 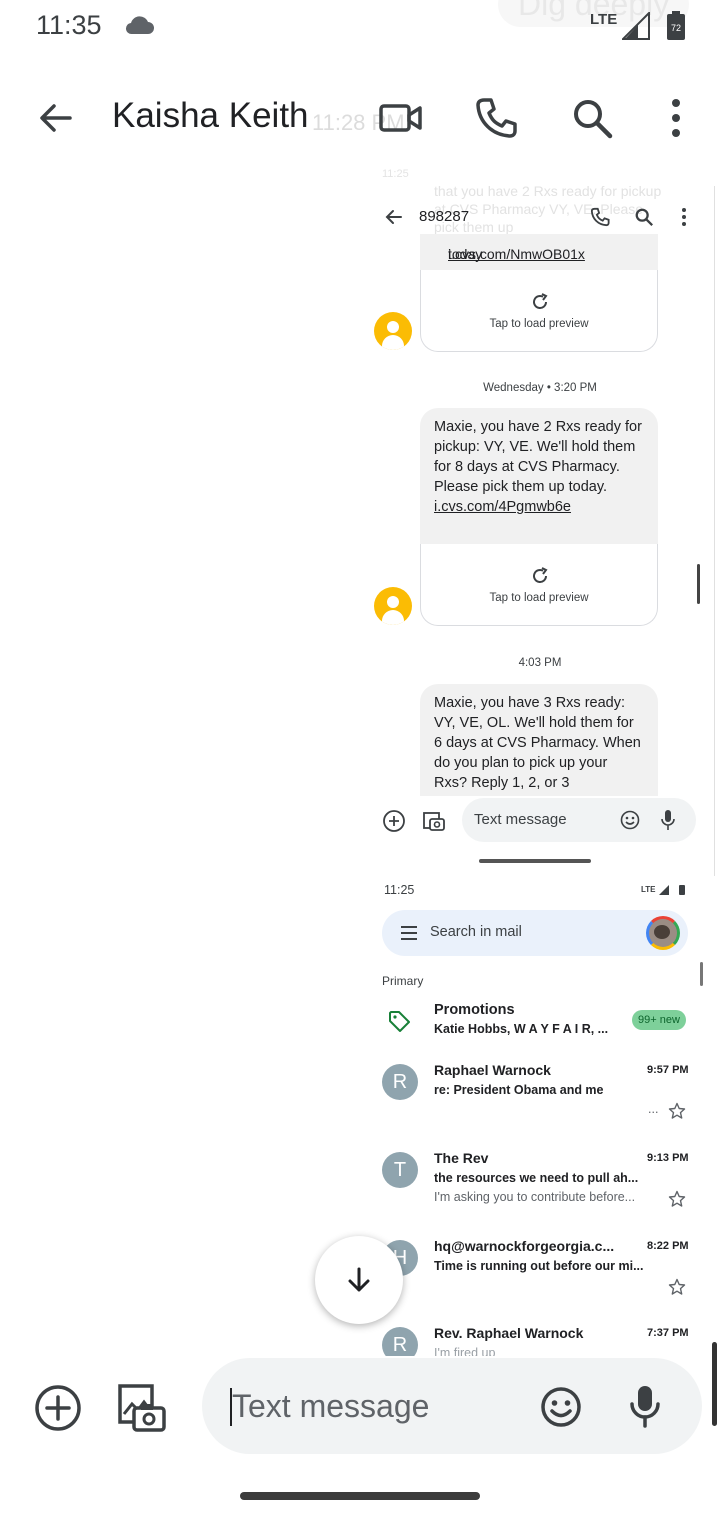 I want to click on email-sender: Rev. Raphael Warnock, so click(x=509, y=1333).